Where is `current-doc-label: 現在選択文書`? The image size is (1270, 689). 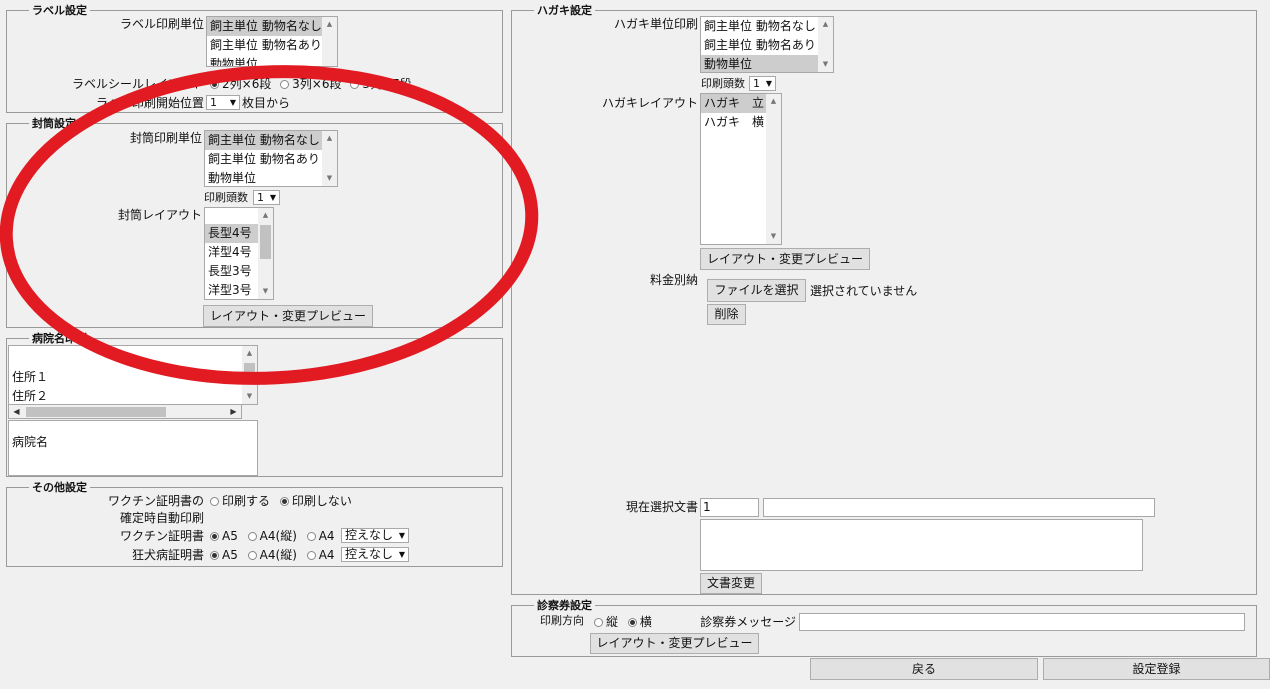
current-doc-label: 現在選択文書 is located at coordinates (661, 507).